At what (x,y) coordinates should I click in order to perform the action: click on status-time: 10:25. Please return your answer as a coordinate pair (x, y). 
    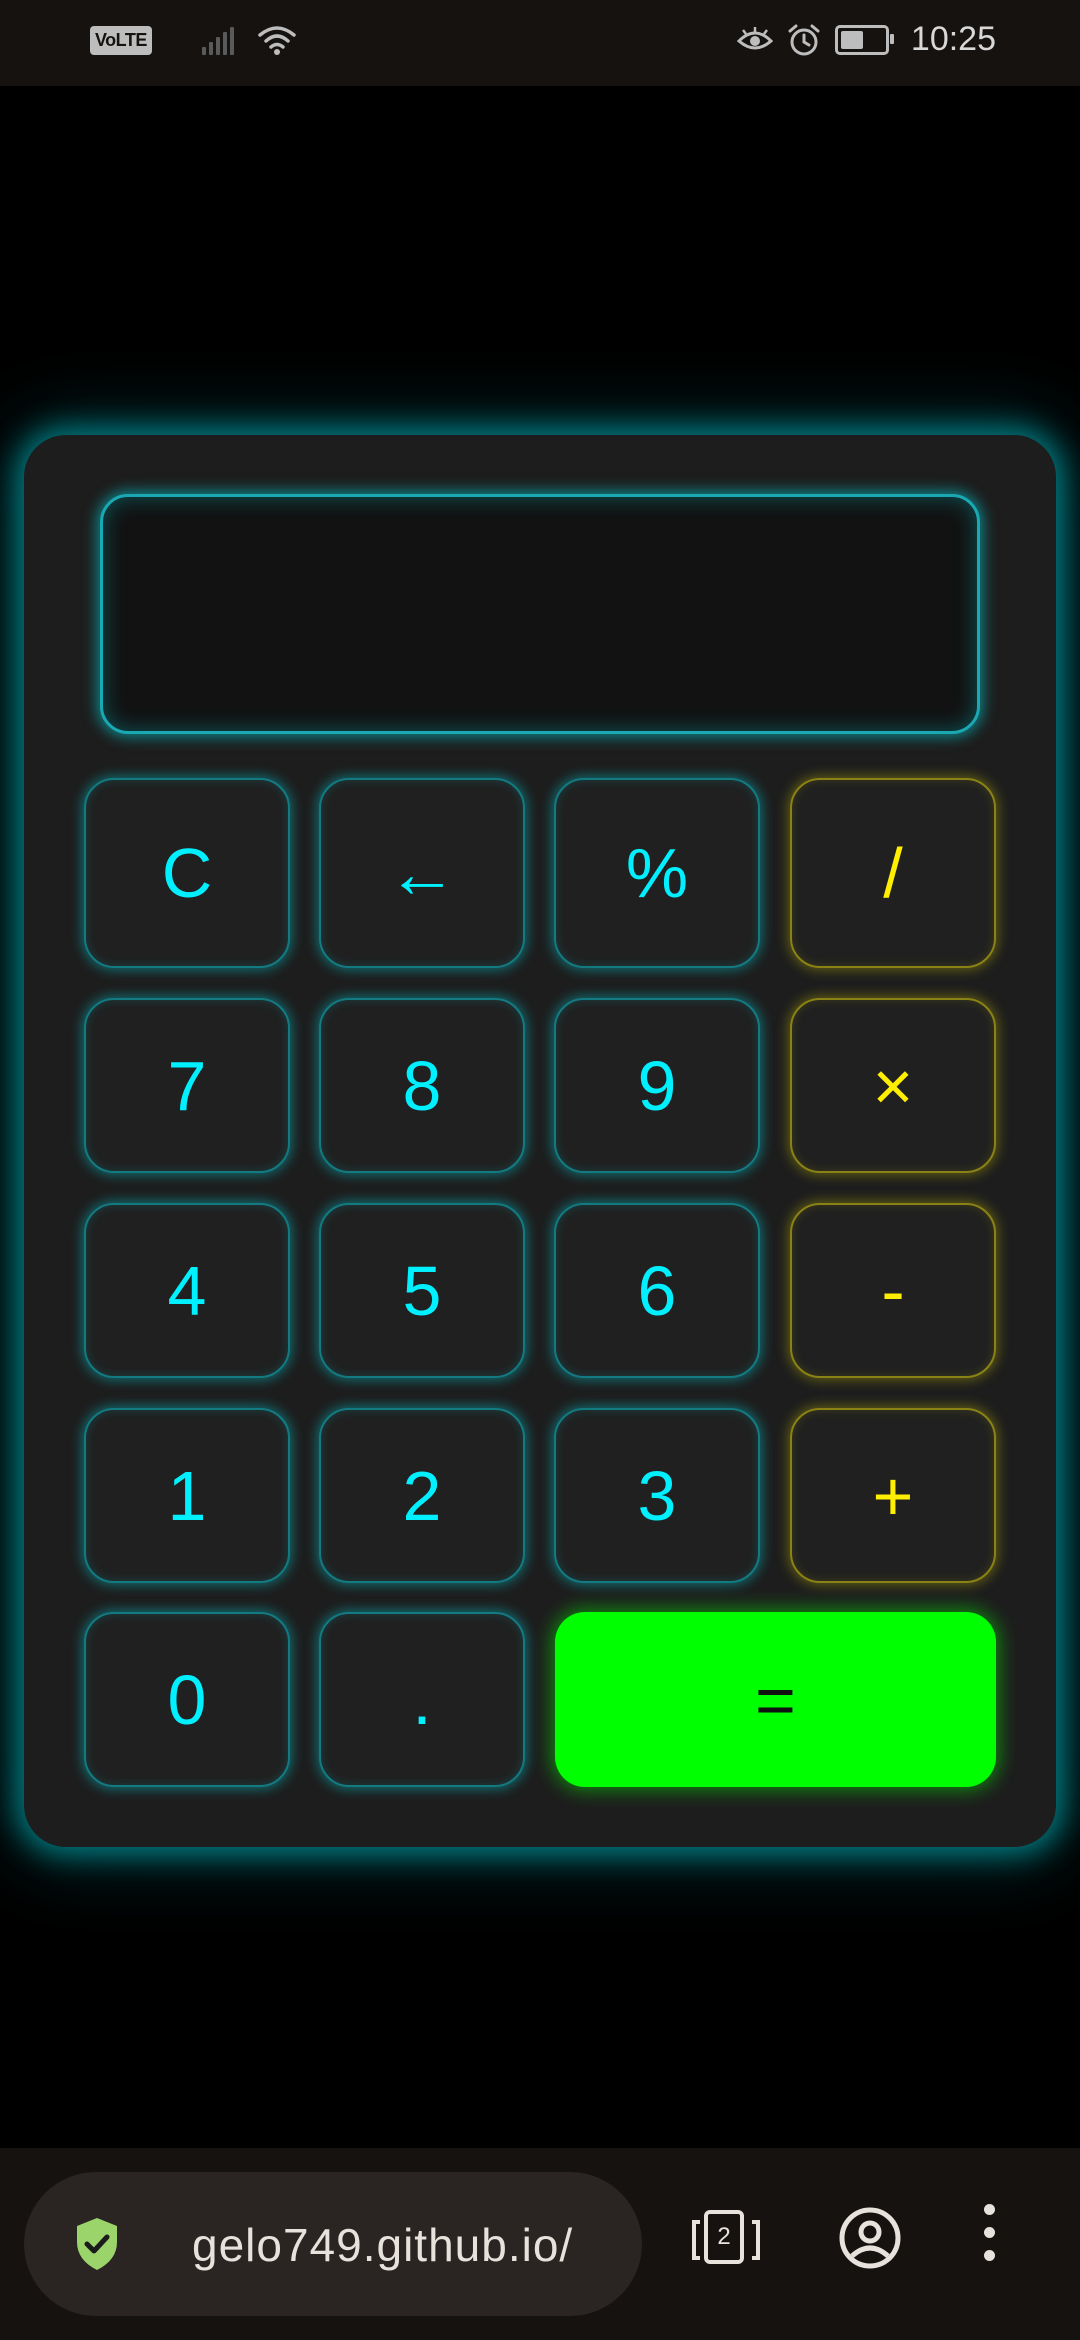
    Looking at the image, I should click on (953, 39).